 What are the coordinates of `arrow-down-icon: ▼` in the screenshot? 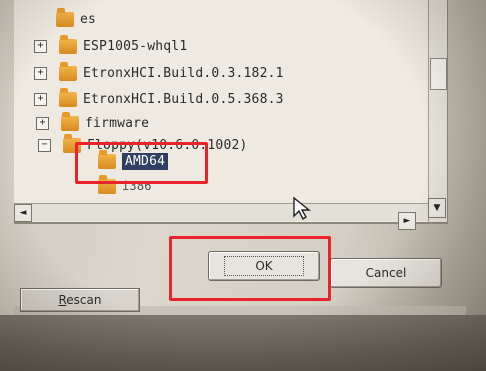 It's located at (437, 207).